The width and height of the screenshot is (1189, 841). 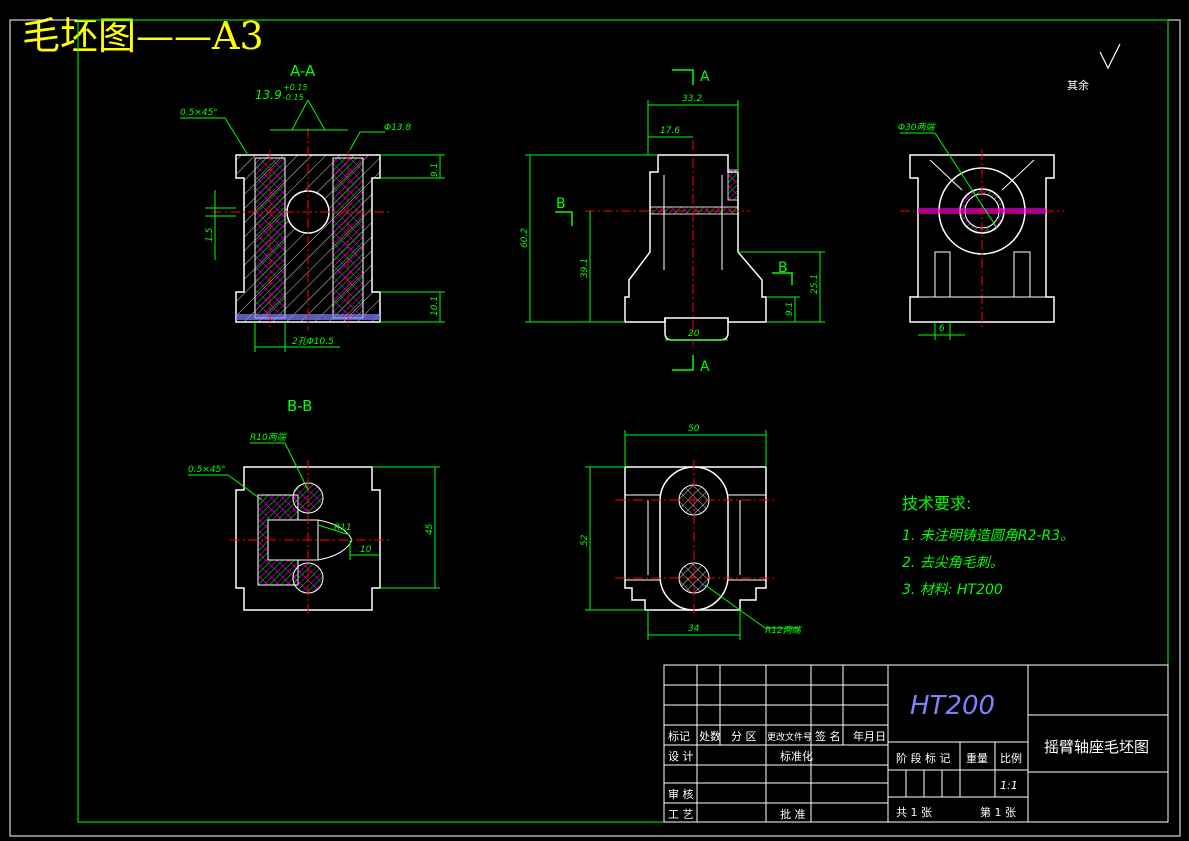 What do you see at coordinates (783, 268) in the screenshot?
I see `front-cut-b-right: B` at bounding box center [783, 268].